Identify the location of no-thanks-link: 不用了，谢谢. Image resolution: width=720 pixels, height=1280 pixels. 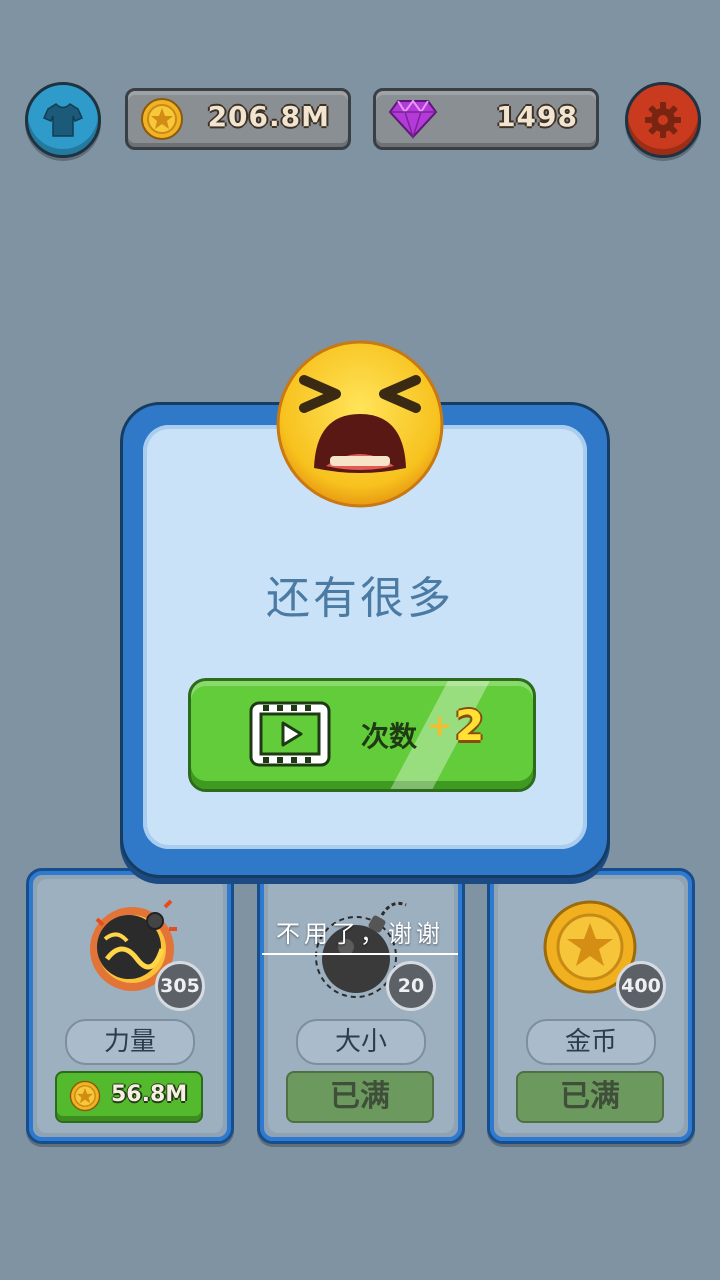
(360, 934).